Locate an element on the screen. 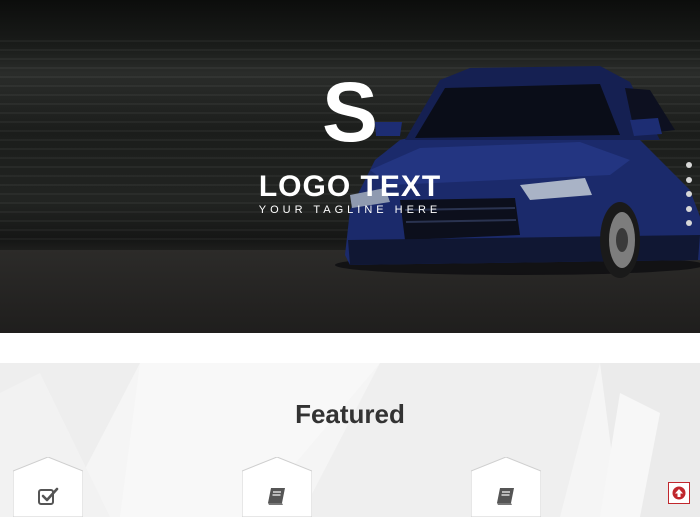 This screenshot has height=517, width=700. logo-letter: S is located at coordinates (350, 112).